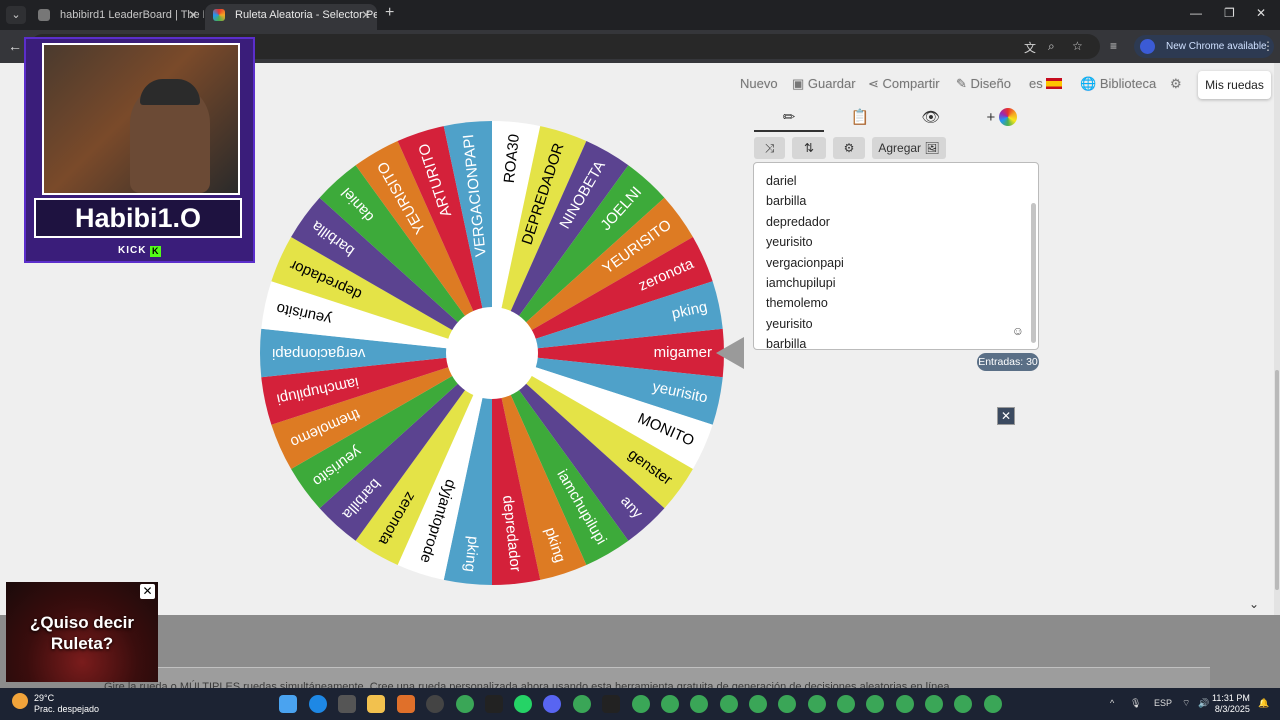  Describe the element at coordinates (798, 221) in the screenshot. I see `list-item: depredador` at that location.